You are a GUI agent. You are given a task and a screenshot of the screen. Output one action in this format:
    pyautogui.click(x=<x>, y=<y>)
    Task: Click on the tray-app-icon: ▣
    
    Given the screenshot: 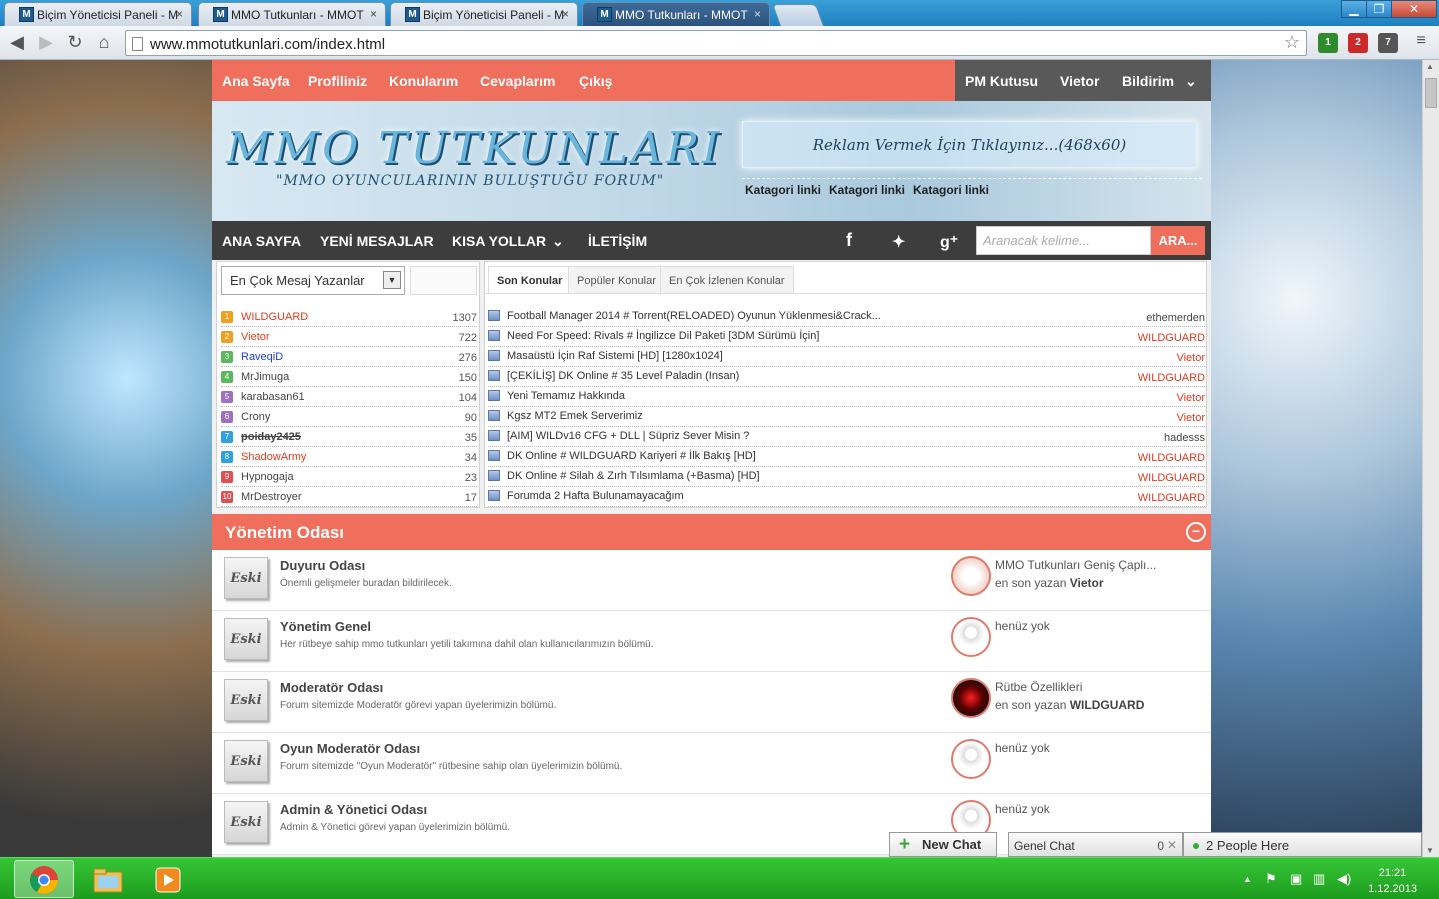 What is the action you would take?
    pyautogui.click(x=1296, y=879)
    